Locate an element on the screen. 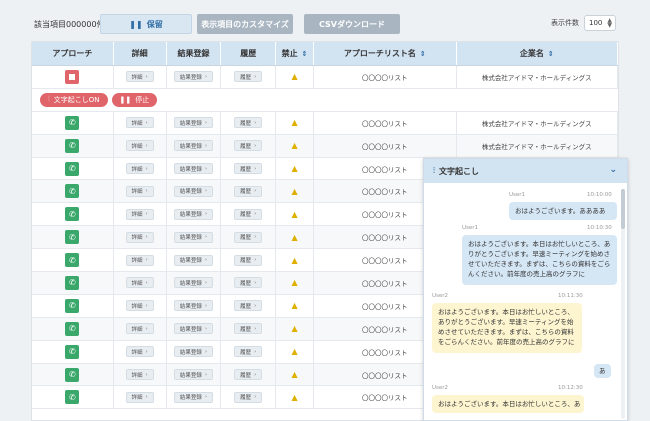 This screenshot has height=421, width=650. history-button-label: 履歴 is located at coordinates (246, 169).